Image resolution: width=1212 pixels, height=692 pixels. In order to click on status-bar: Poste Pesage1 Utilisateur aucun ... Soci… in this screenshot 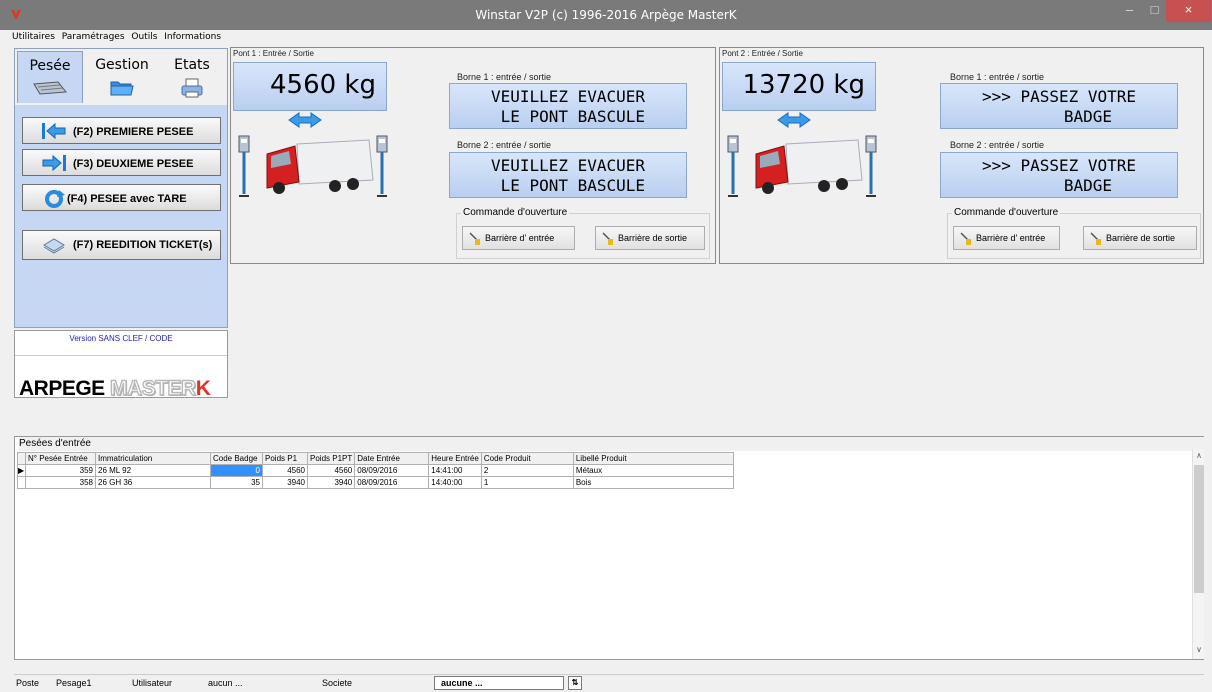, I will do `click(609, 682)`.